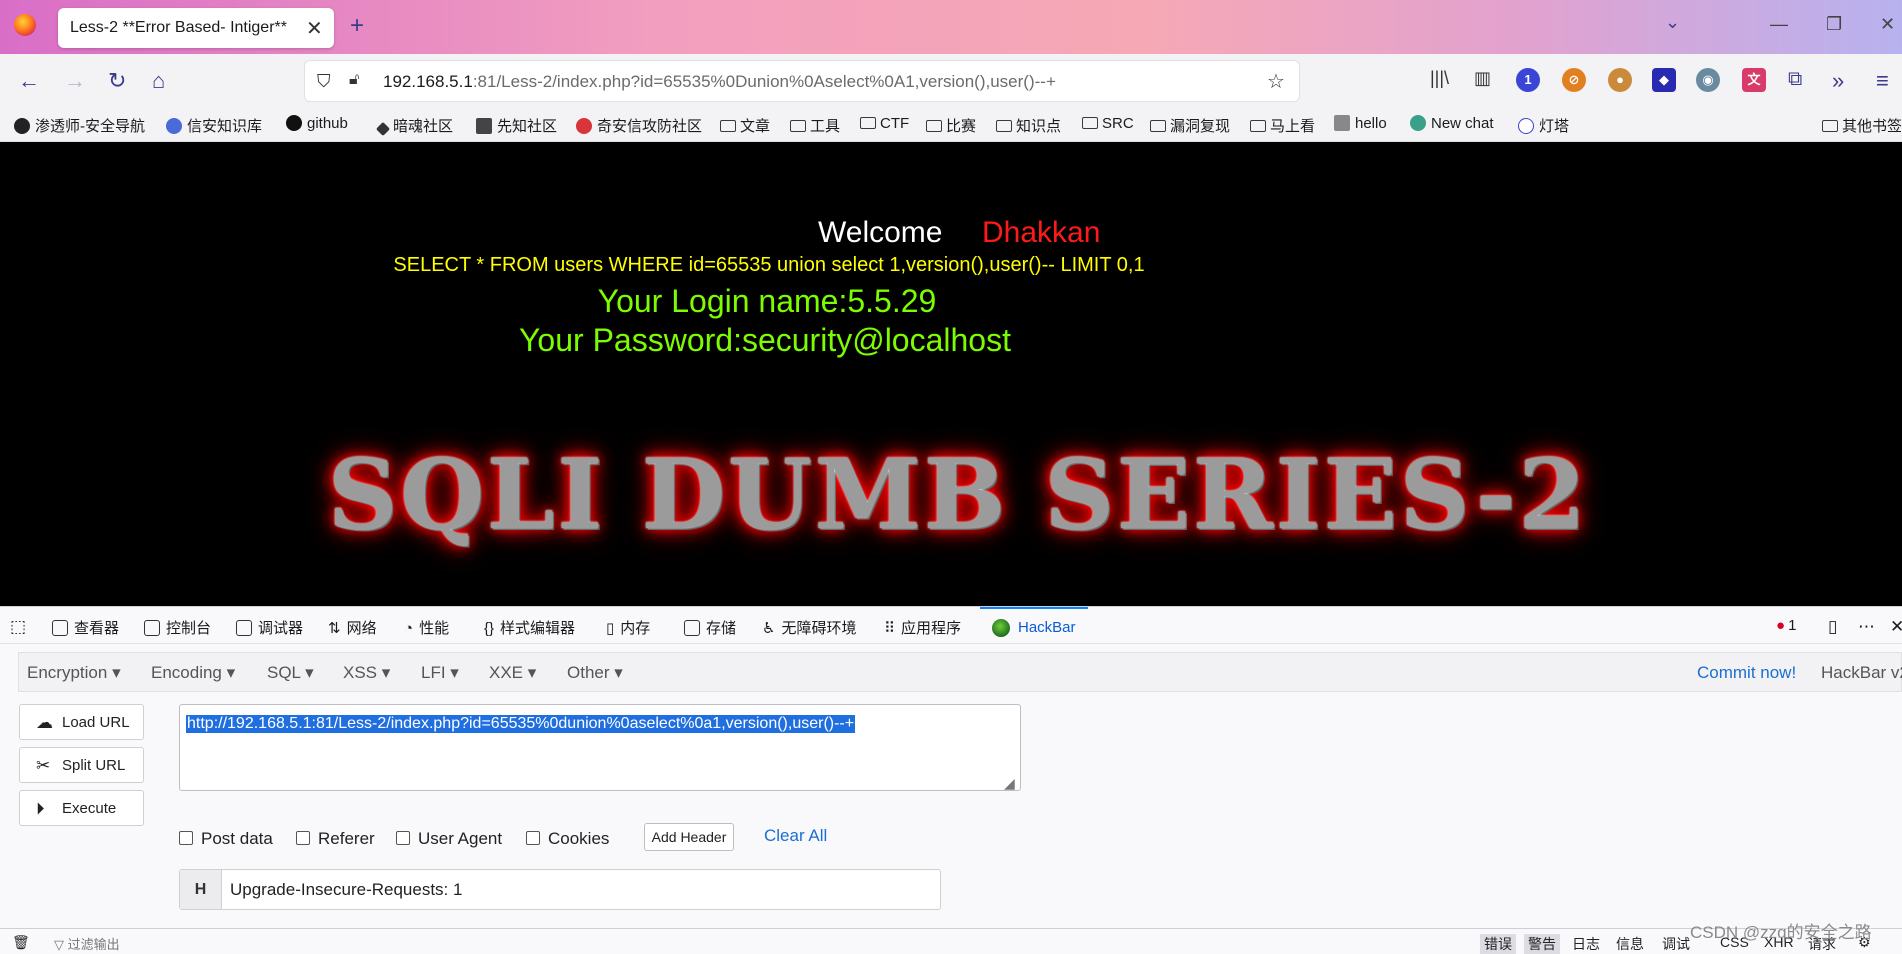 This screenshot has height=954, width=1902. I want to click on clear-all-link: Clear All, so click(795, 836).